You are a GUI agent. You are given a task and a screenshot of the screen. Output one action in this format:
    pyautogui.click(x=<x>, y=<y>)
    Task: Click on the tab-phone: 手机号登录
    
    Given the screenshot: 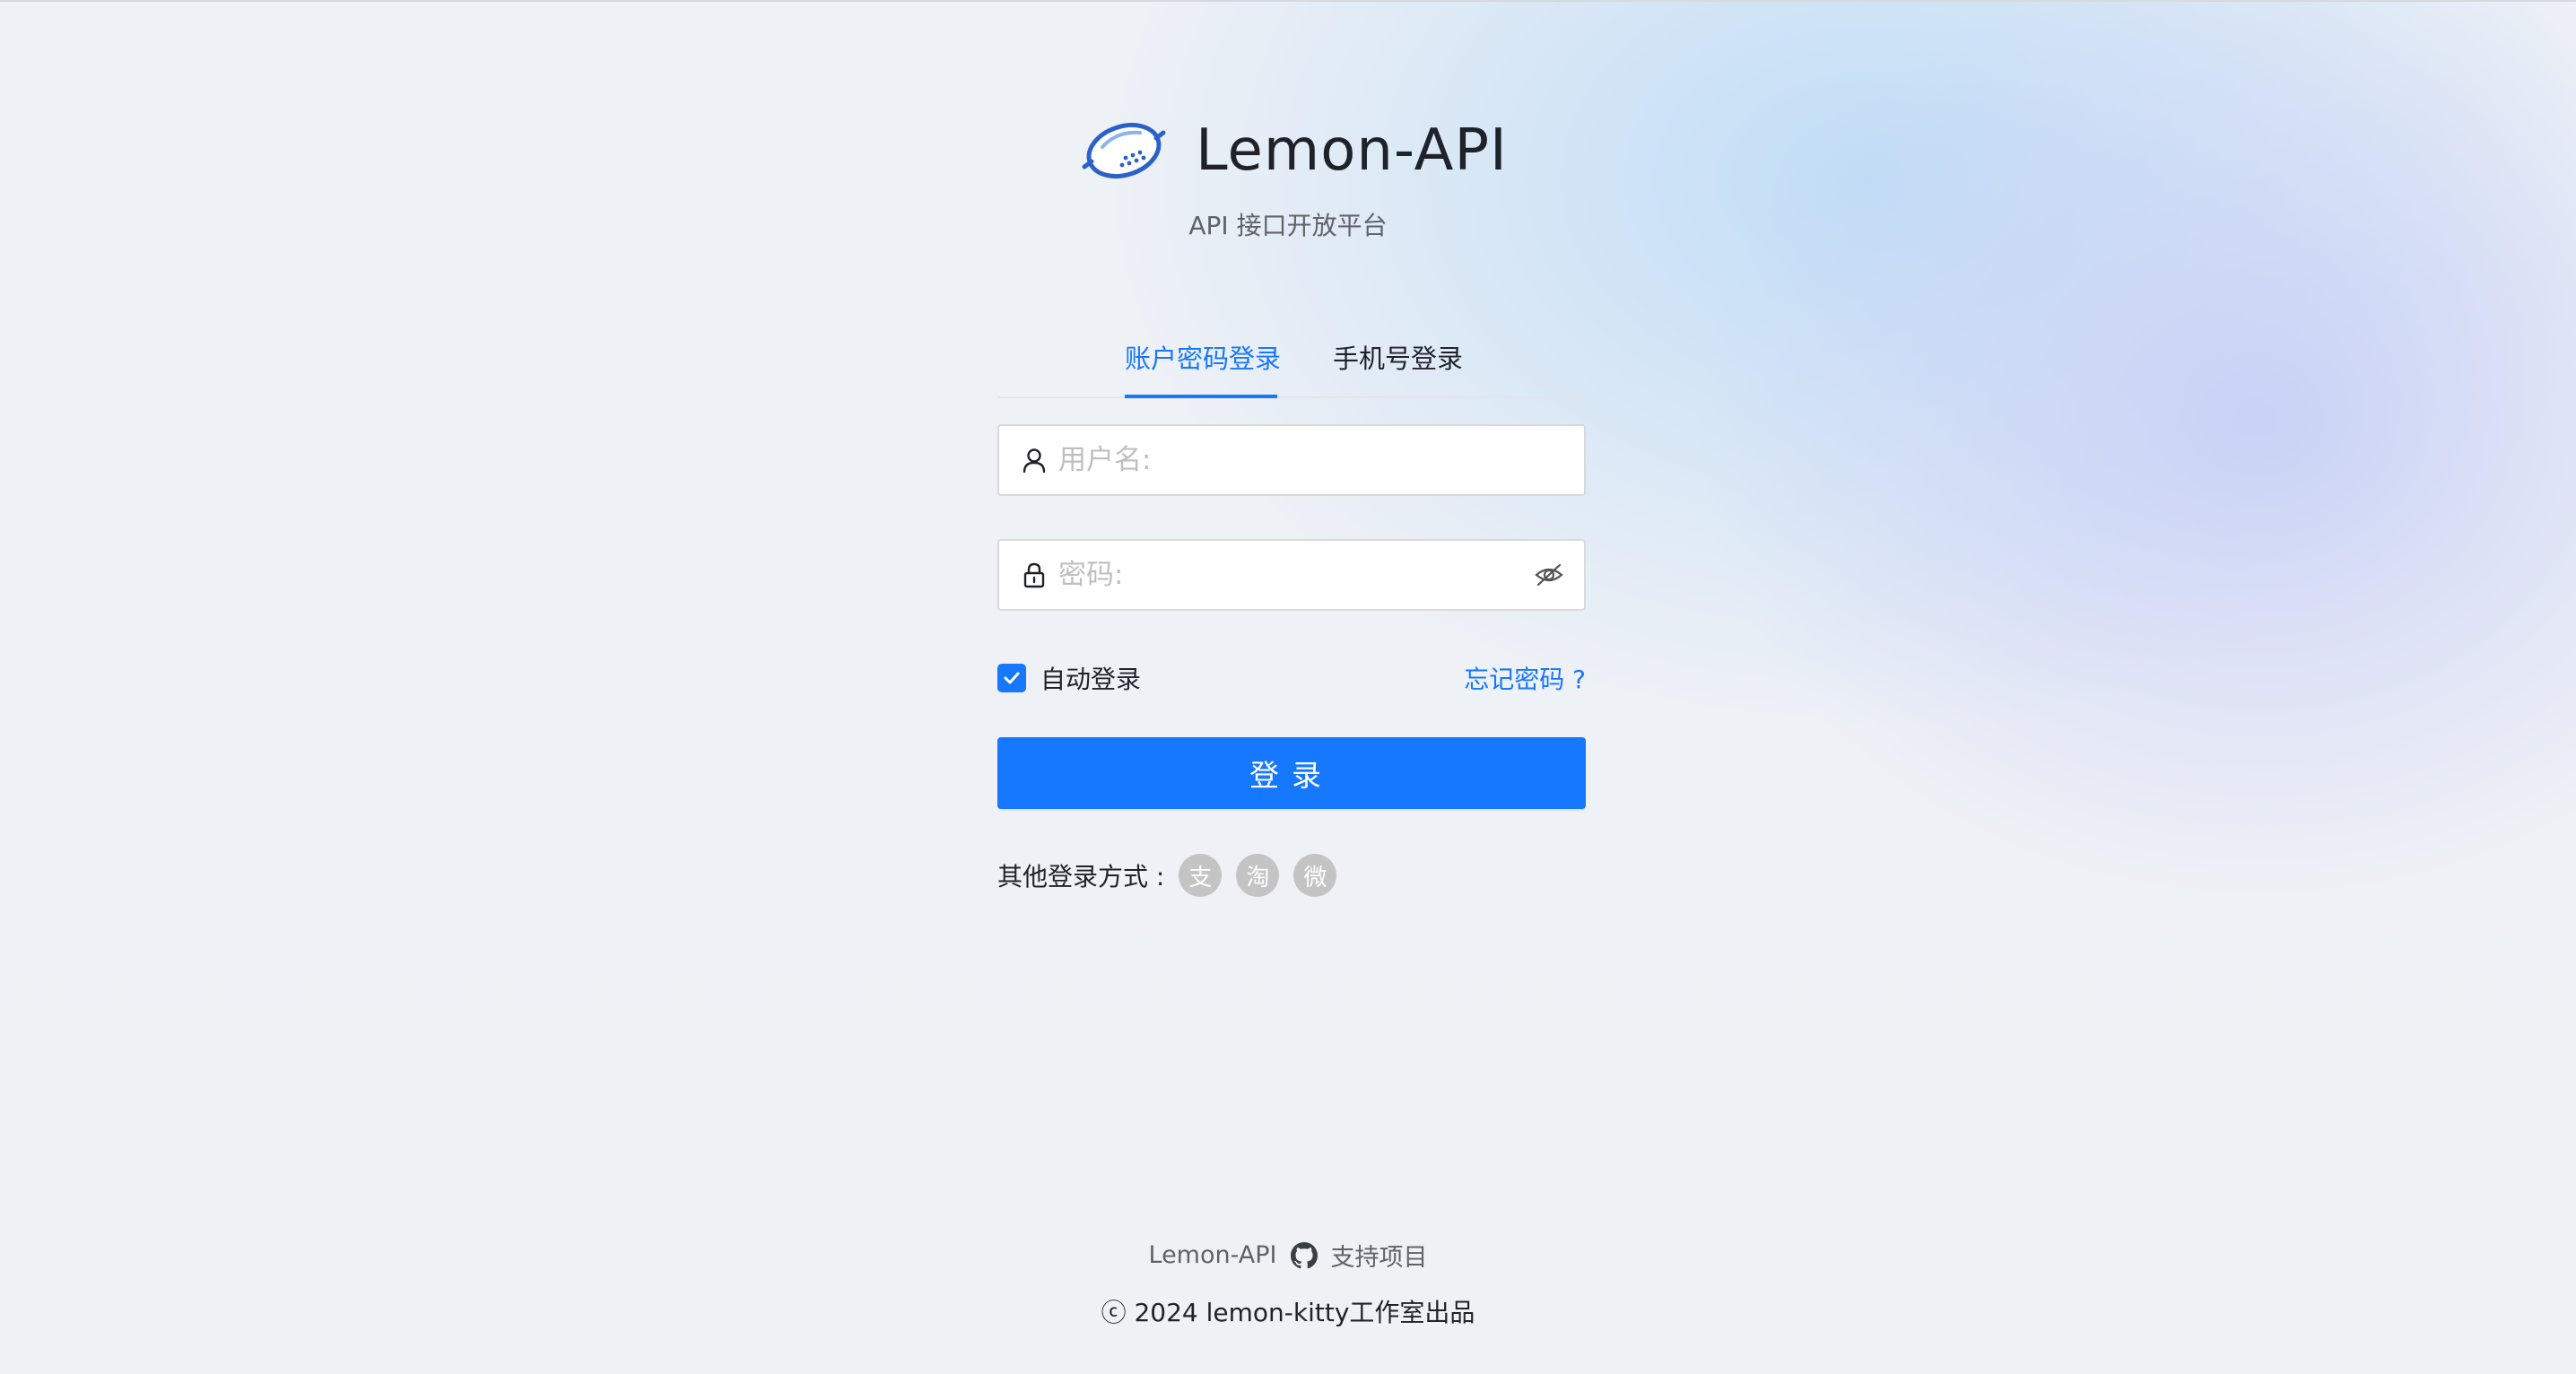 What is the action you would take?
    pyautogui.click(x=1398, y=366)
    